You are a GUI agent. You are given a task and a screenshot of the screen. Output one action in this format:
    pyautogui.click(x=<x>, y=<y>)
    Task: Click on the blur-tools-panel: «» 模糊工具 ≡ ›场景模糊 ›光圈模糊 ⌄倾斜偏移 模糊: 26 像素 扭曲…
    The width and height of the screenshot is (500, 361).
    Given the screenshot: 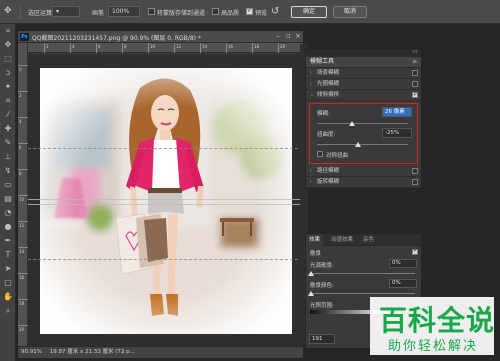 What is the action you would take?
    pyautogui.click(x=363, y=118)
    